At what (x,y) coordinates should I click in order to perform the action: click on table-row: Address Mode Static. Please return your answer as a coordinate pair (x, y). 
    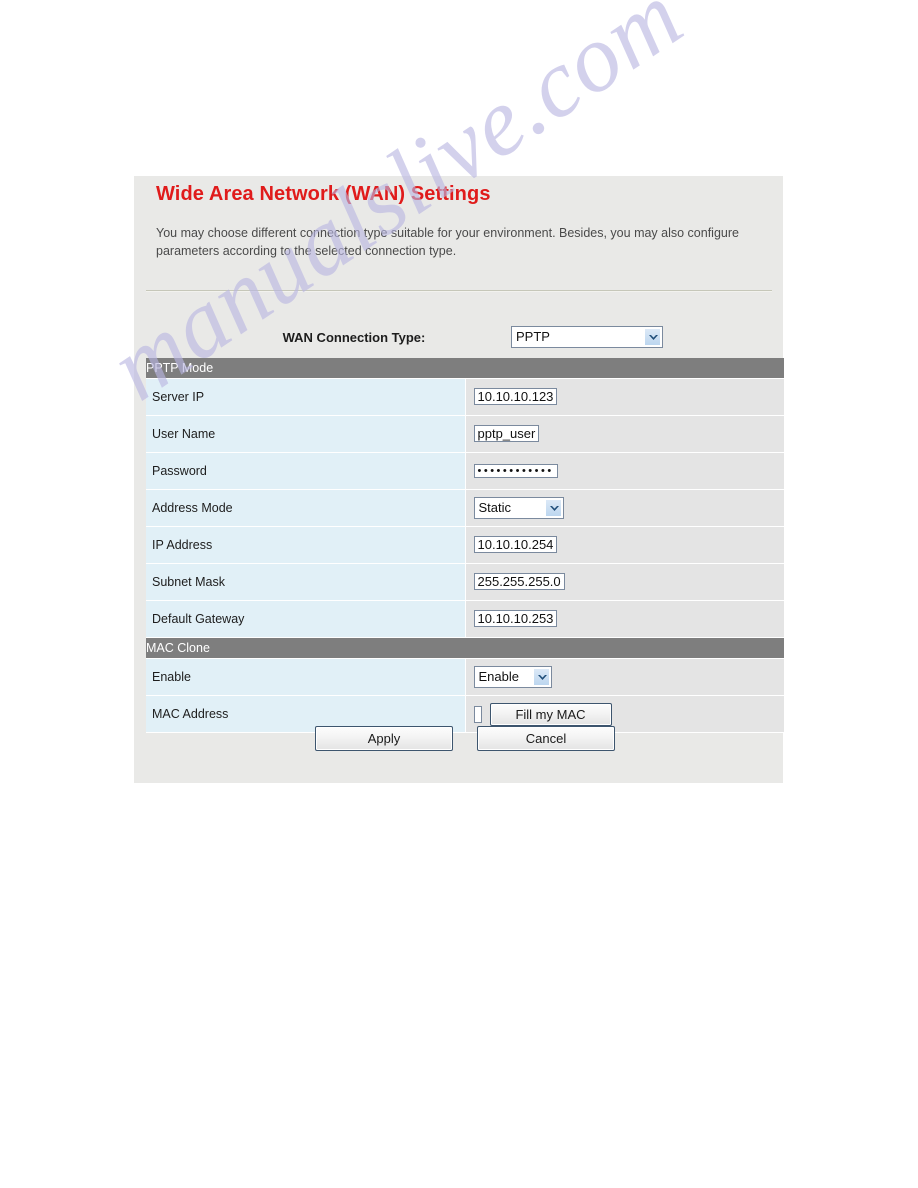
    Looking at the image, I should click on (465, 508).